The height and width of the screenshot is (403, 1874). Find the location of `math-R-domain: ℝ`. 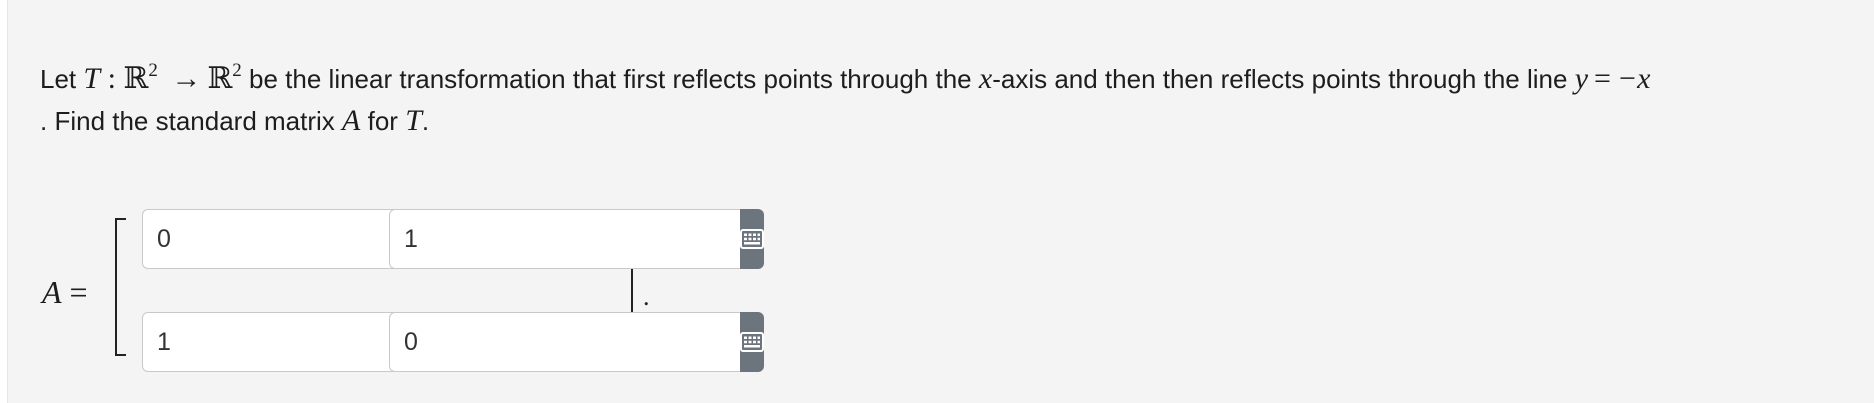

math-R-domain: ℝ is located at coordinates (136, 78).